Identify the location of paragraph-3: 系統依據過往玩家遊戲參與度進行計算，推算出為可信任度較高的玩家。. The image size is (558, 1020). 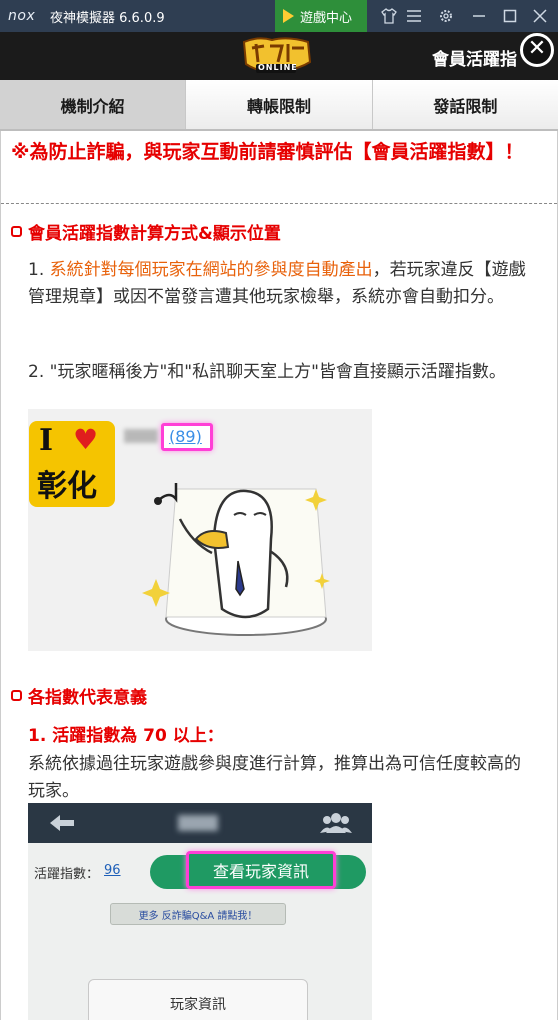
(274, 777).